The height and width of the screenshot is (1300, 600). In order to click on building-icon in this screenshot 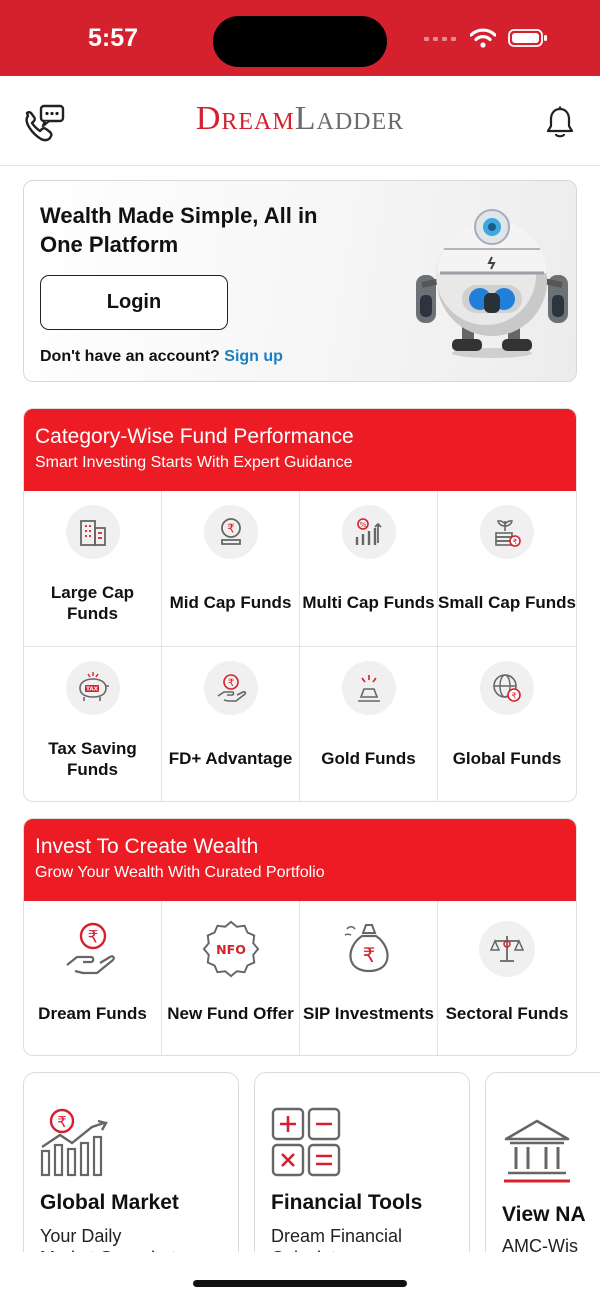, I will do `click(92, 532)`.